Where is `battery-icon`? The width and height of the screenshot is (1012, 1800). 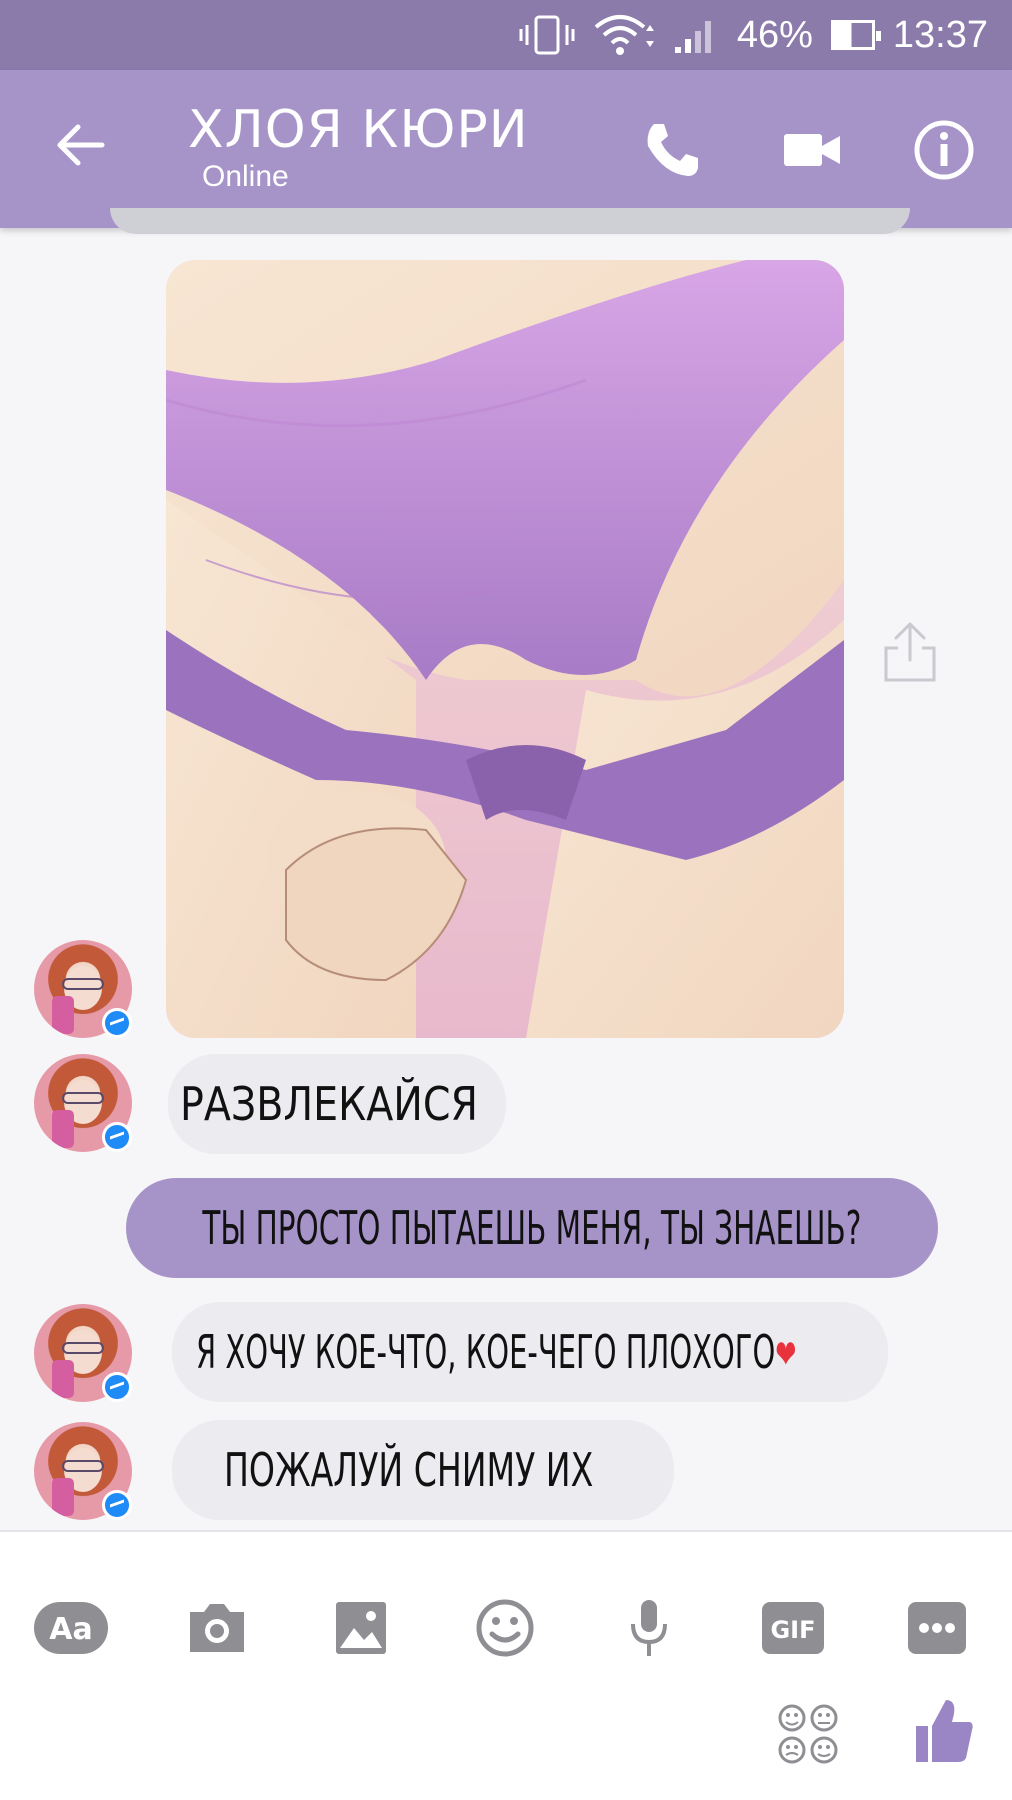 battery-icon is located at coordinates (855, 35).